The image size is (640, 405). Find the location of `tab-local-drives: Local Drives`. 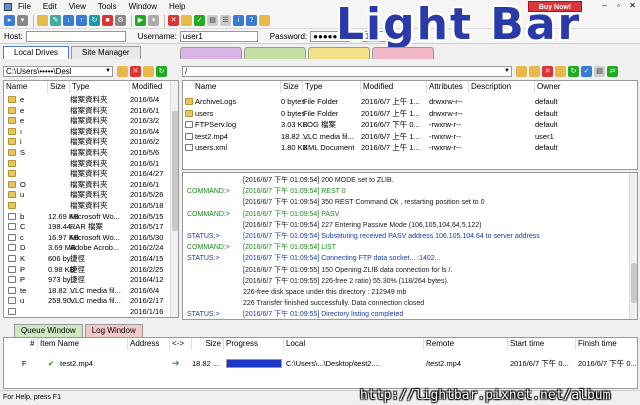

tab-local-drives: Local Drives is located at coordinates (36, 52).